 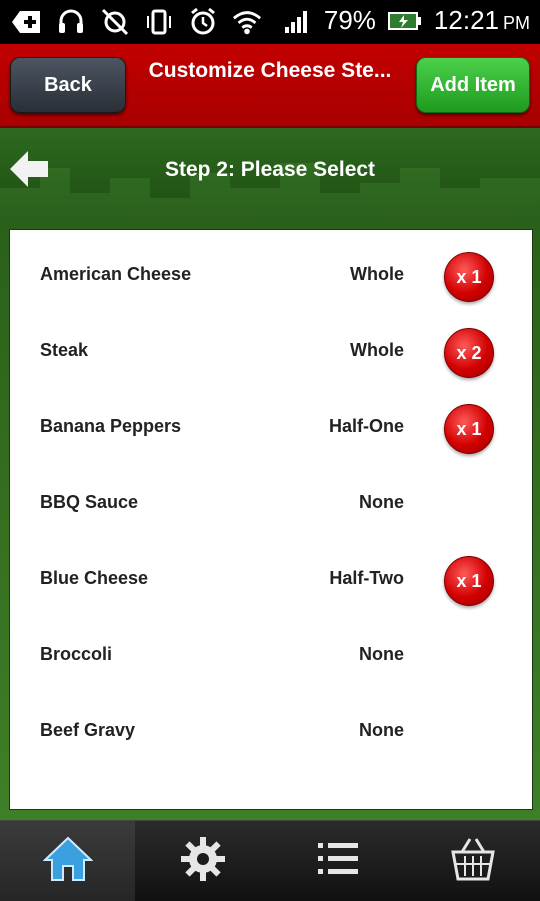 What do you see at coordinates (159, 22) in the screenshot?
I see `vibrate-icon` at bounding box center [159, 22].